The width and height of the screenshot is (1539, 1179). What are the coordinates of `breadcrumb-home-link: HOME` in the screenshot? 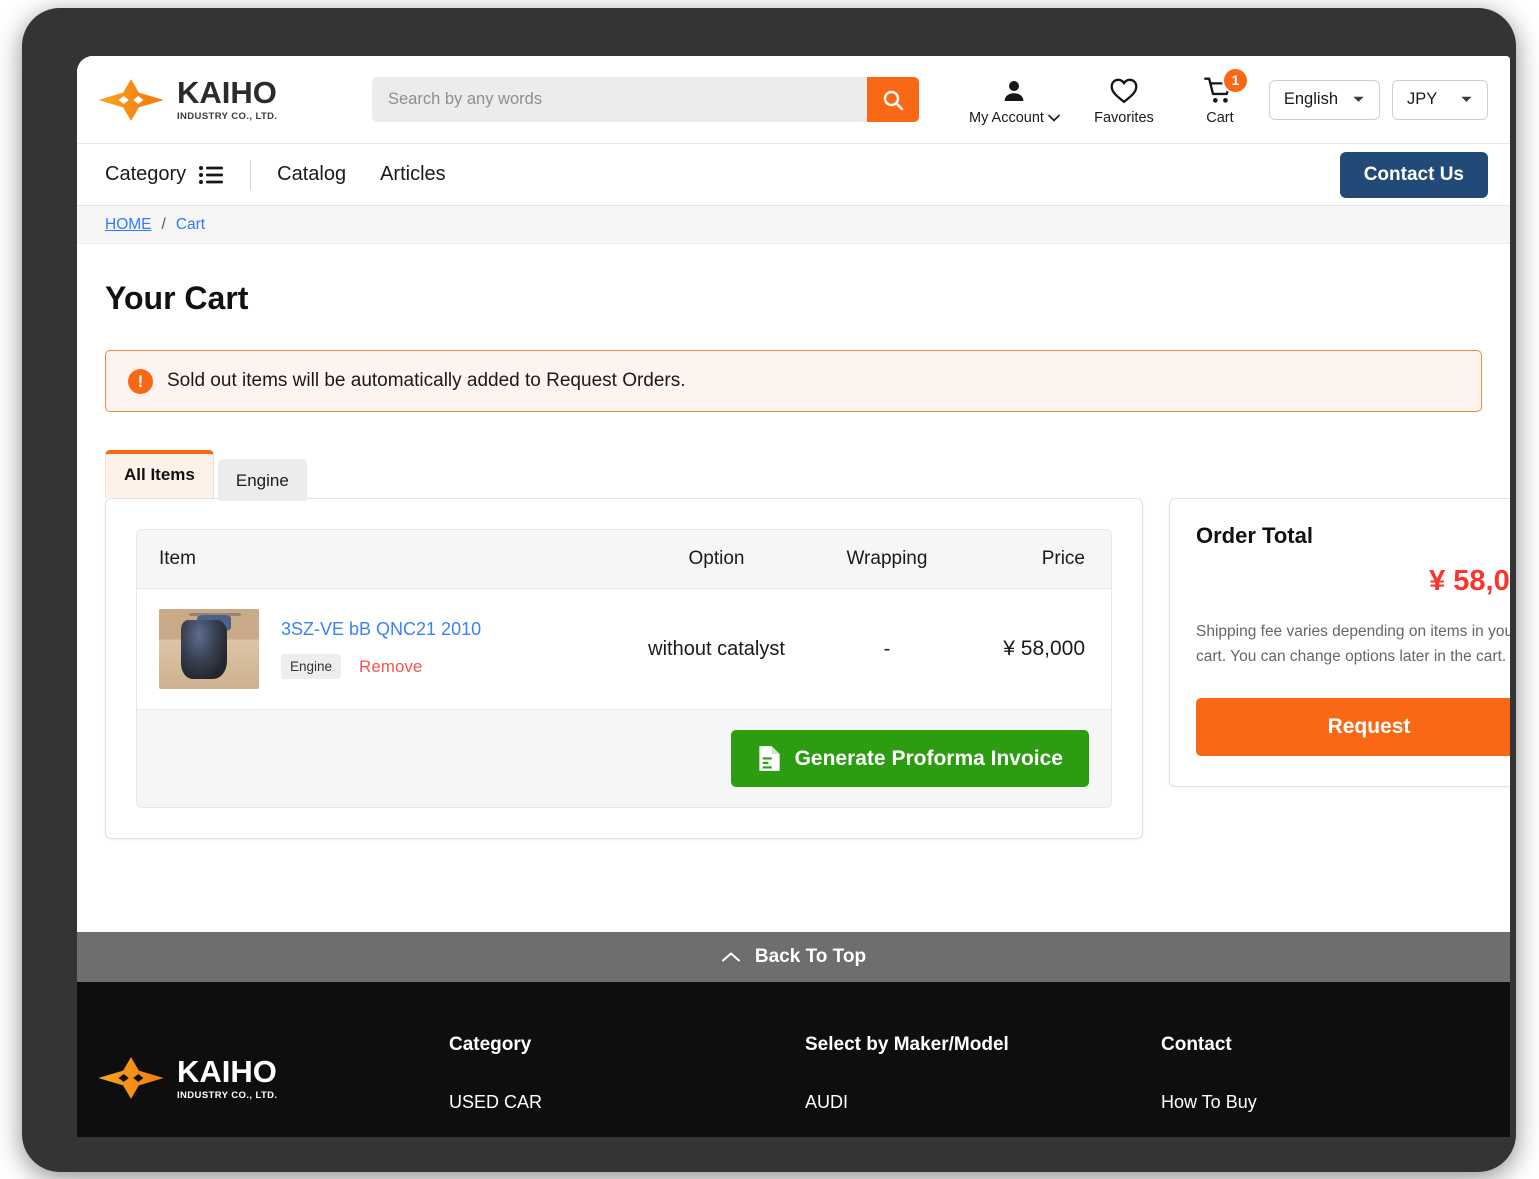 It's located at (128, 225).